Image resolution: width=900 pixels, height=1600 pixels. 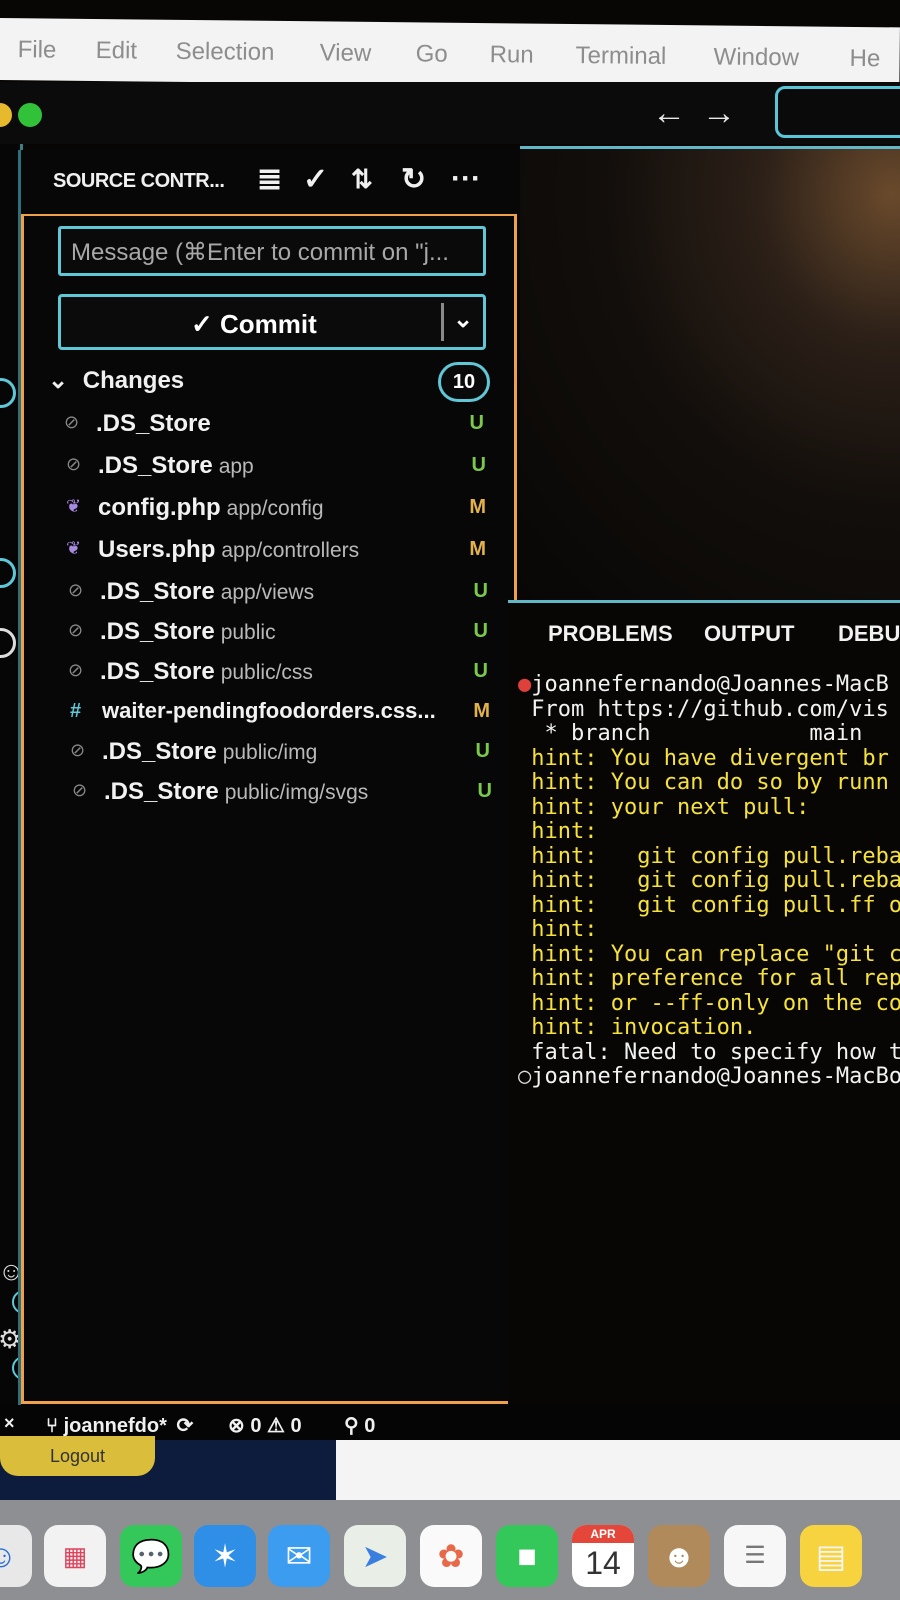 What do you see at coordinates (715, 978) in the screenshot?
I see `terminal-line-text: hint: preference for all rep` at bounding box center [715, 978].